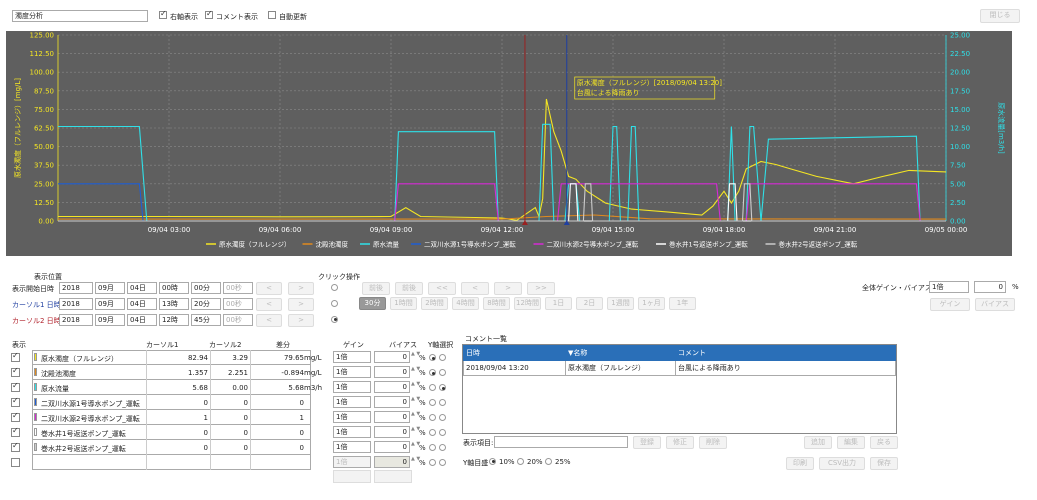 The width and height of the screenshot is (1037, 500). Describe the element at coordinates (442, 288) in the screenshot. I see `step-button-2: <<` at that location.